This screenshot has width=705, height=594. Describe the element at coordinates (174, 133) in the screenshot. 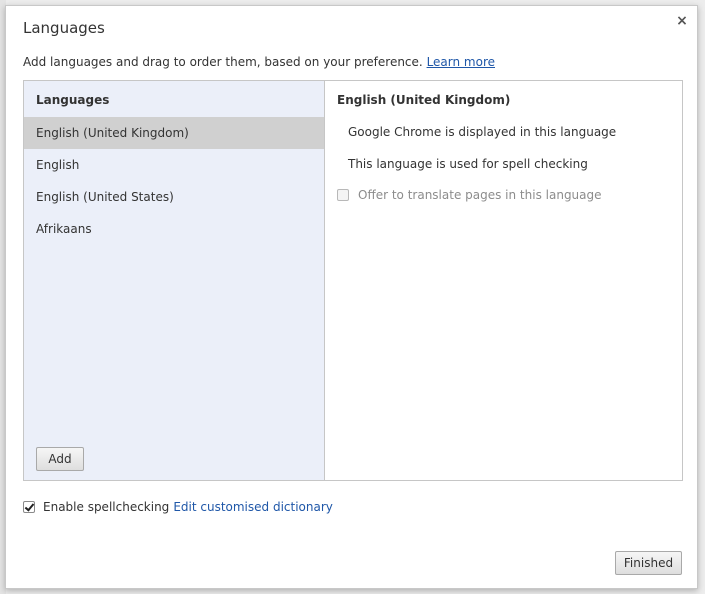

I see `language-item-english-uk: English (United Kingdom)` at that location.